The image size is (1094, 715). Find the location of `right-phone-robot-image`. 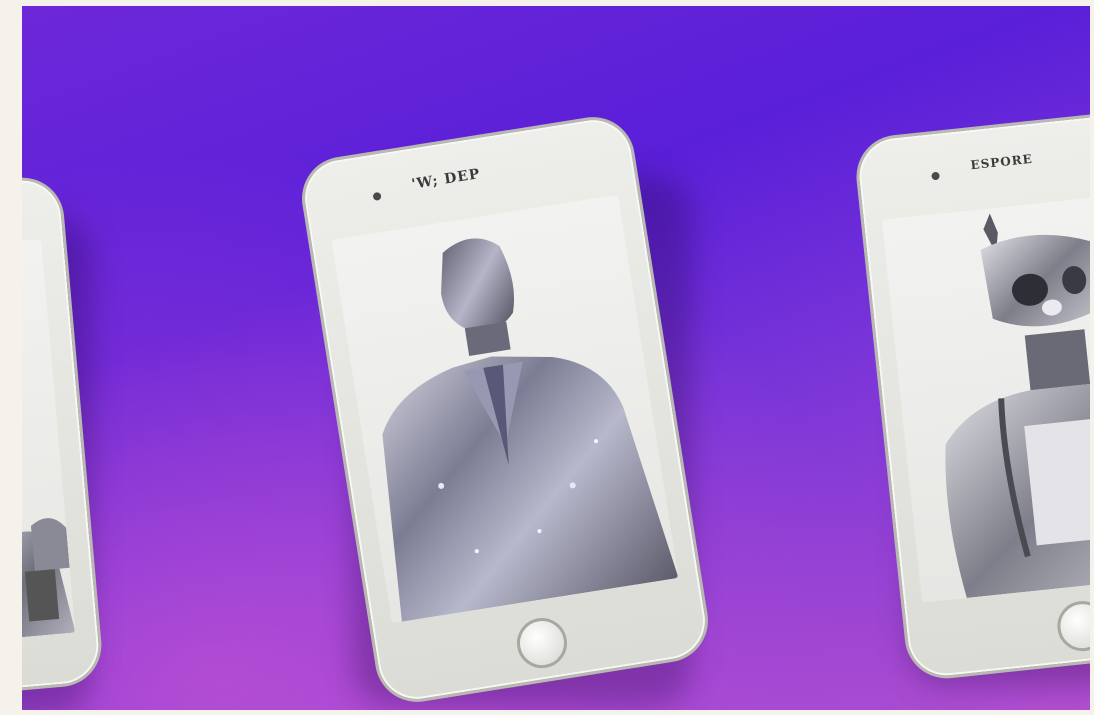

right-phone-robot-image is located at coordinates (1017, 406).